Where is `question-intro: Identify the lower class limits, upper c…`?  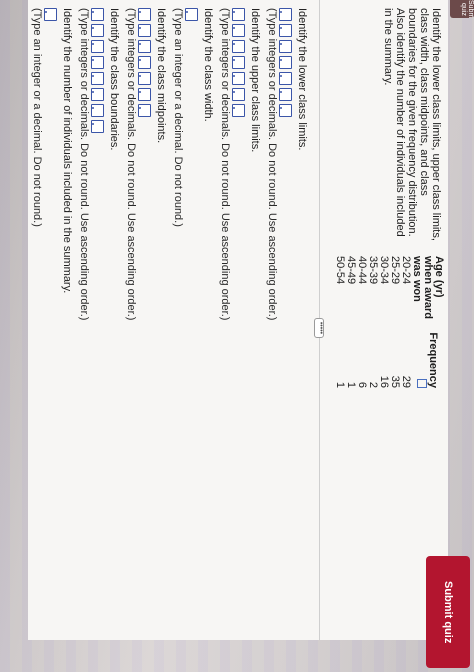 question-intro: Identify the lower class limits, upper c… is located at coordinates (412, 124).